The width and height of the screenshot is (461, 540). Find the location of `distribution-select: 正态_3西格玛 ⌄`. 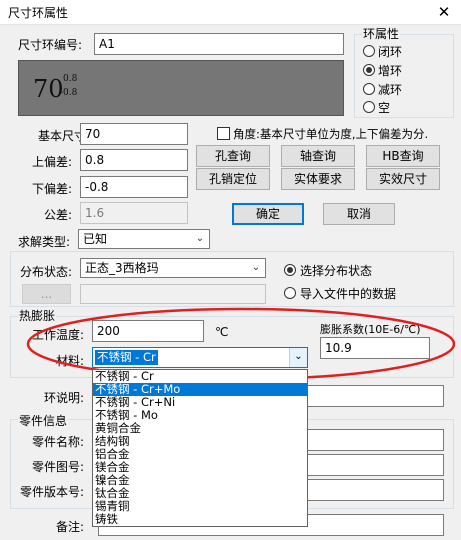

distribution-select: 正态_3西格玛 ⌄ is located at coordinates (173, 268).